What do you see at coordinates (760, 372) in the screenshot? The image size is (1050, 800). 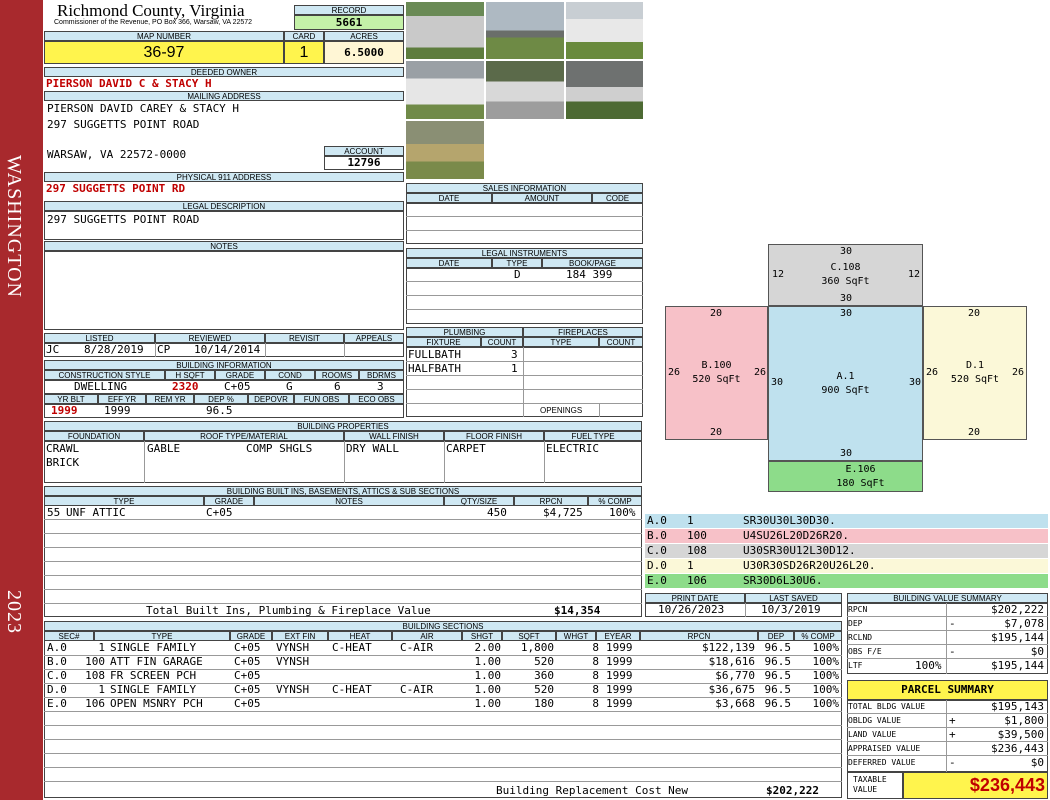 I see `dim-b-right: 26` at bounding box center [760, 372].